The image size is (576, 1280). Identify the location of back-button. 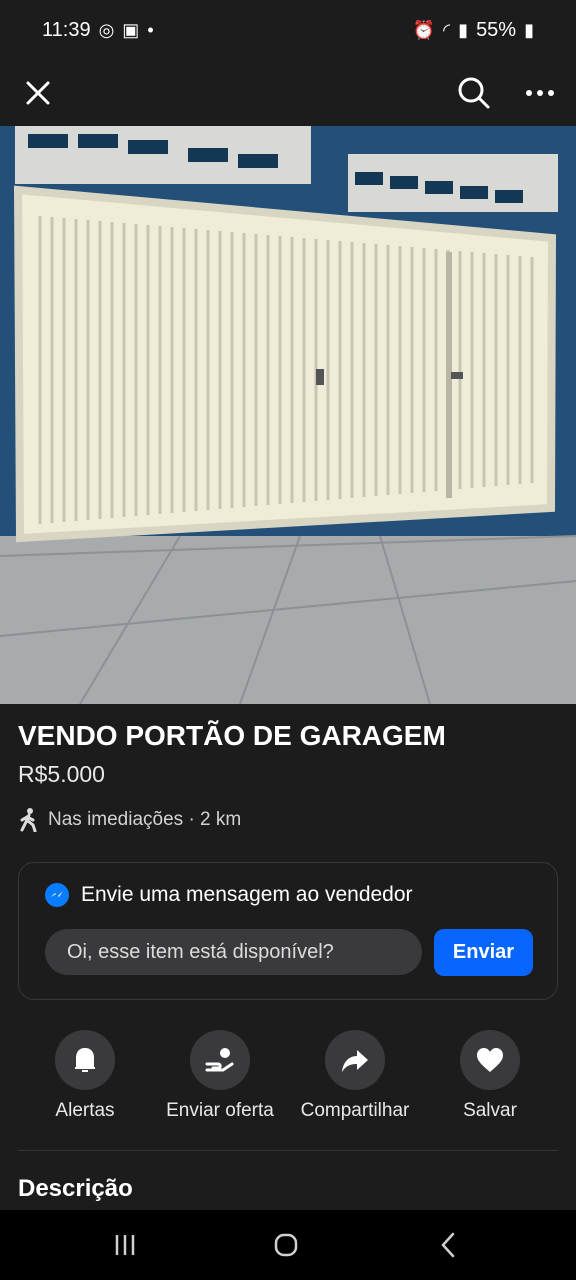
(448, 1245).